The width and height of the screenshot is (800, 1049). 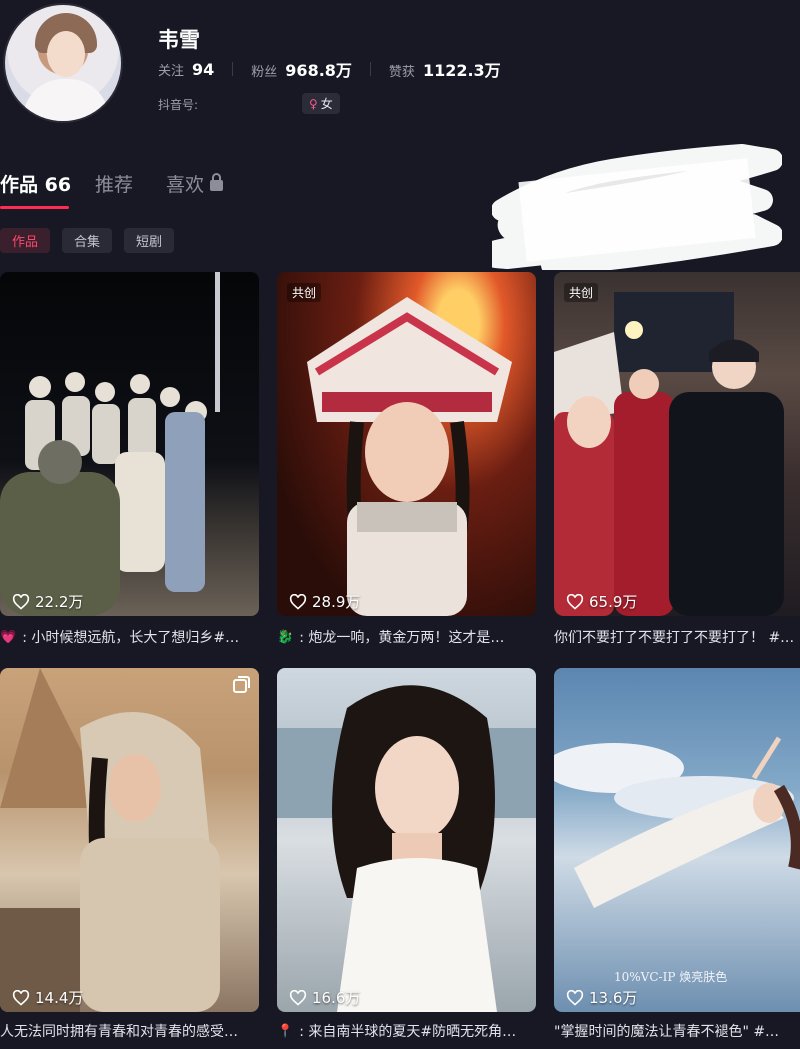 I want to click on like-count-value: 28.9万, so click(x=336, y=602).